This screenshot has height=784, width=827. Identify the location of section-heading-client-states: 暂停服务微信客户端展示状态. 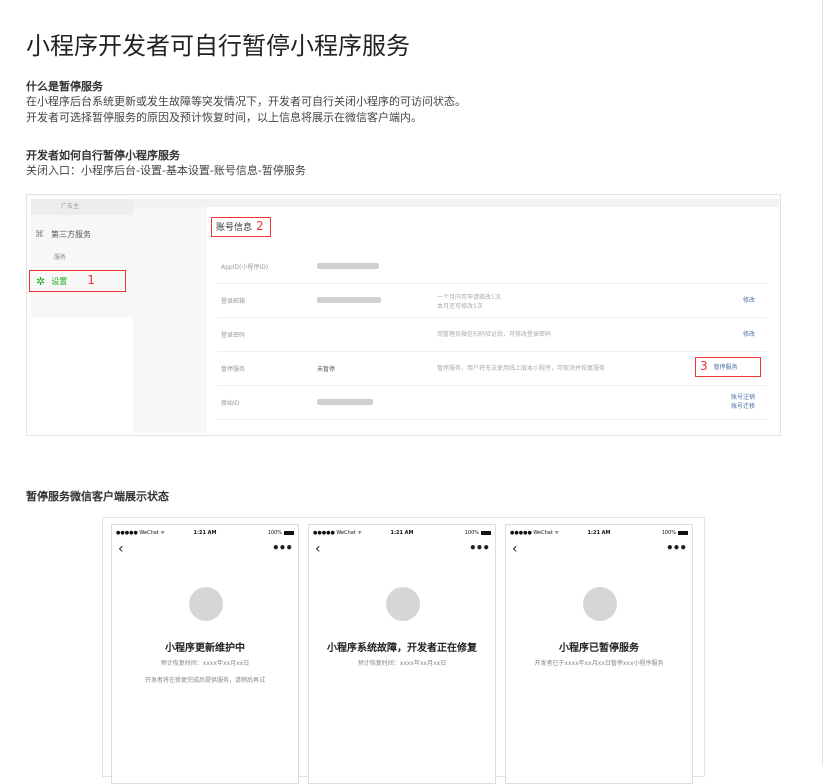
(97, 496).